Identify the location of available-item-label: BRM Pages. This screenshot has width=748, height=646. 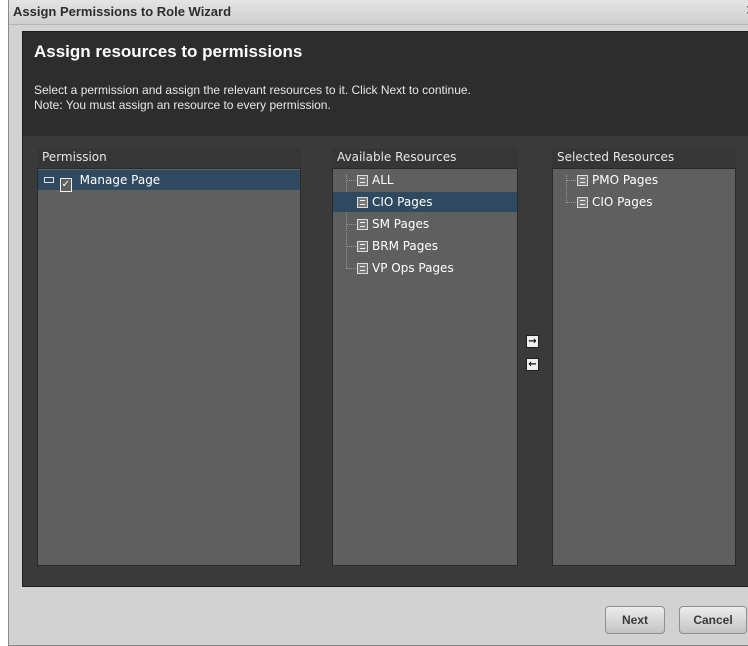
(405, 246).